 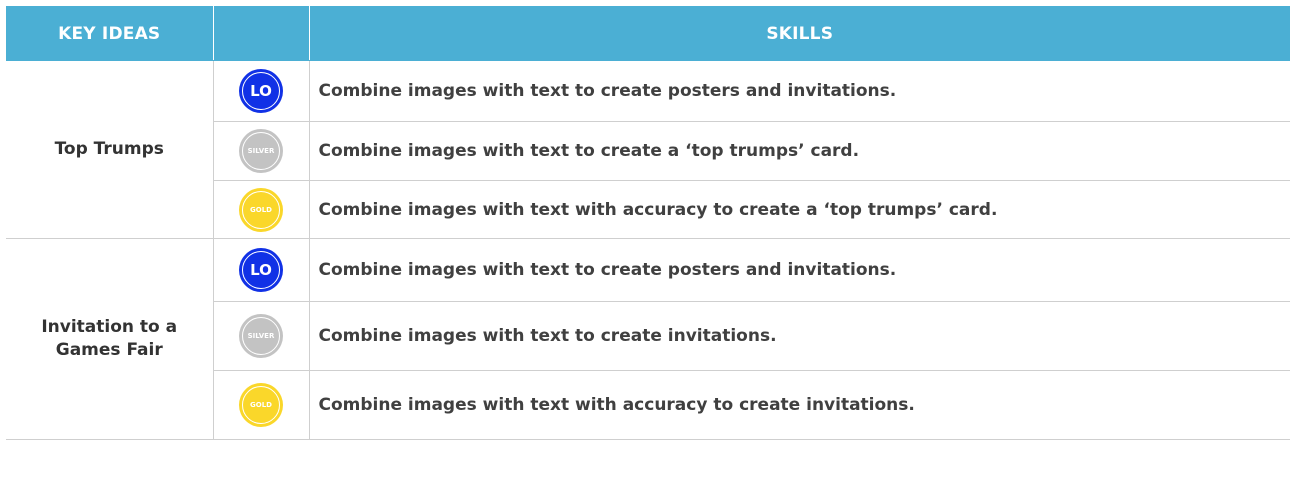 What do you see at coordinates (109, 327) in the screenshot?
I see `key-idea-label-line1: Invitation to a` at bounding box center [109, 327].